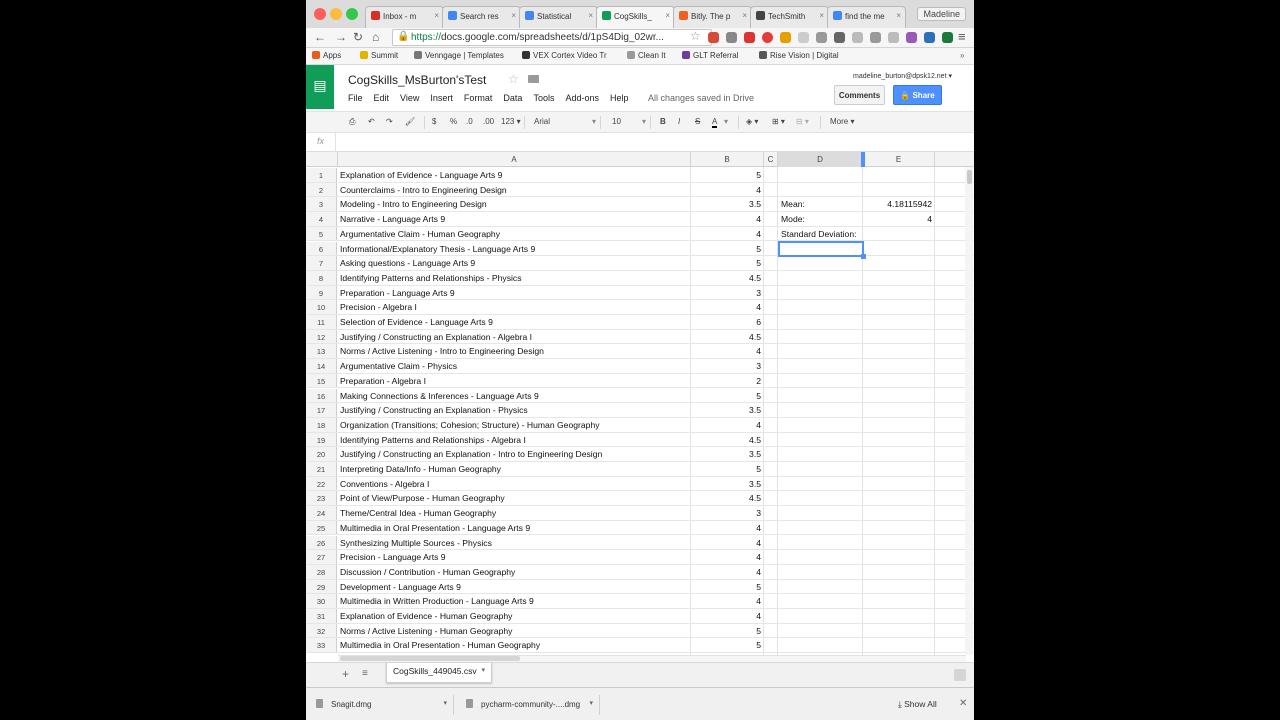 The width and height of the screenshot is (1280, 720). What do you see at coordinates (321, 336) in the screenshot?
I see `row-number: 12` at bounding box center [321, 336].